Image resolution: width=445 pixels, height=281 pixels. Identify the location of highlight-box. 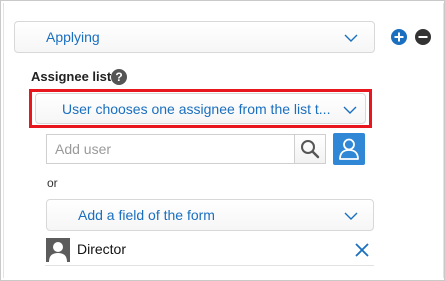
(200, 108).